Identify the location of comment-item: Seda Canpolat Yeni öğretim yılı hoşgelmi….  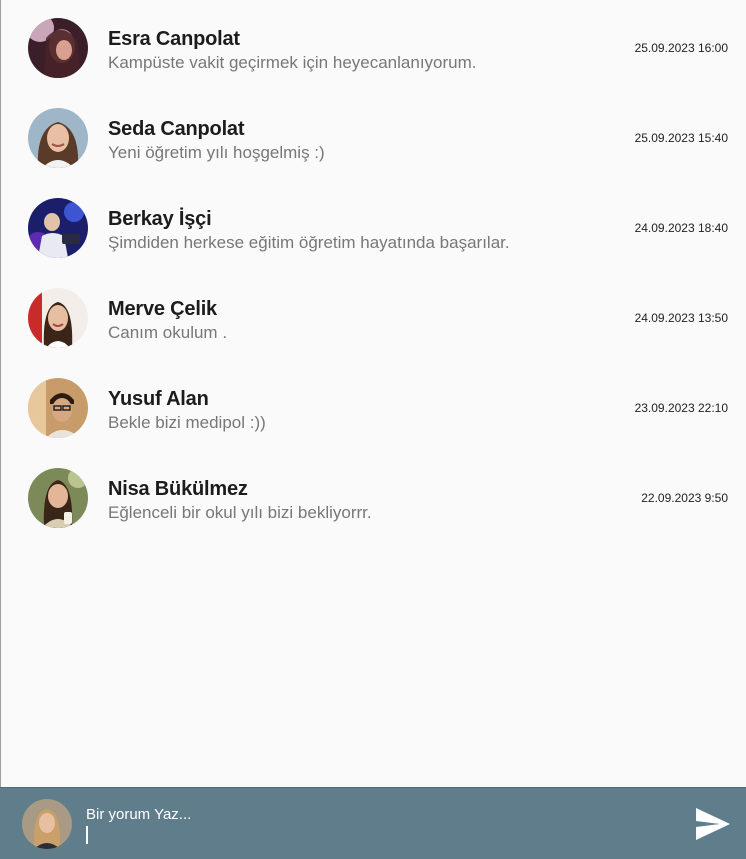
(373, 135).